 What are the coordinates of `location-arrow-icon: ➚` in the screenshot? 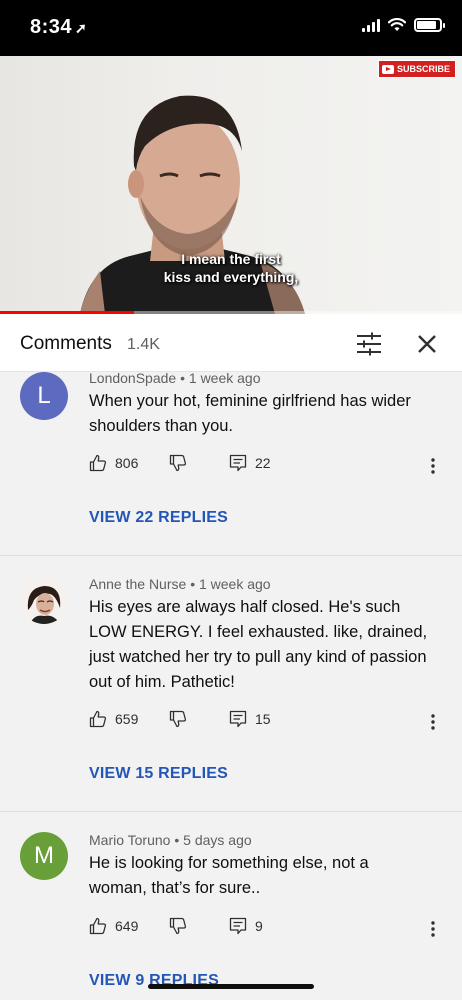 It's located at (81, 28).